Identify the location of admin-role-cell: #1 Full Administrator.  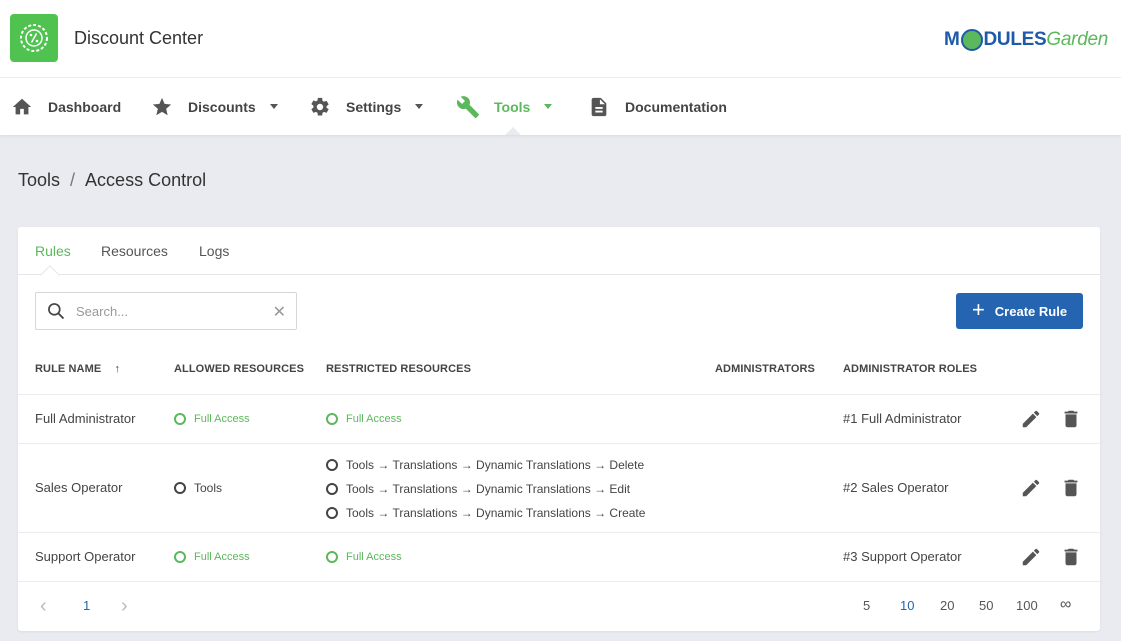
(902, 418).